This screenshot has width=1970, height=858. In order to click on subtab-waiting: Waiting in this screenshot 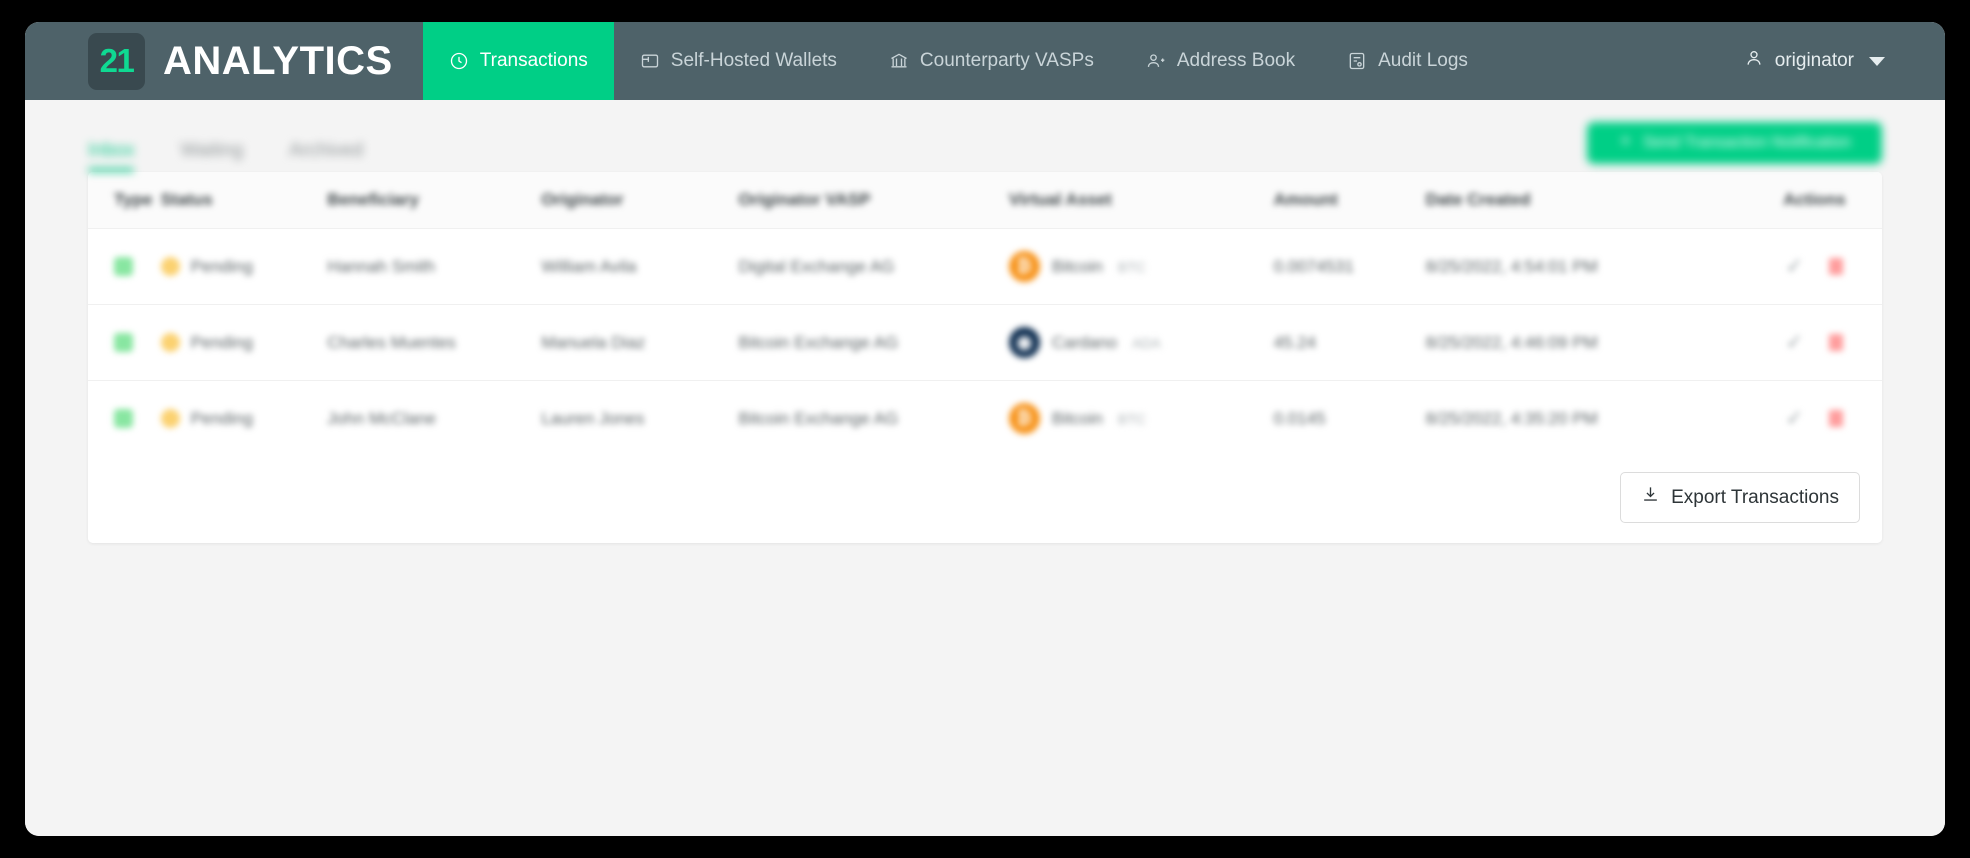, I will do `click(211, 156)`.